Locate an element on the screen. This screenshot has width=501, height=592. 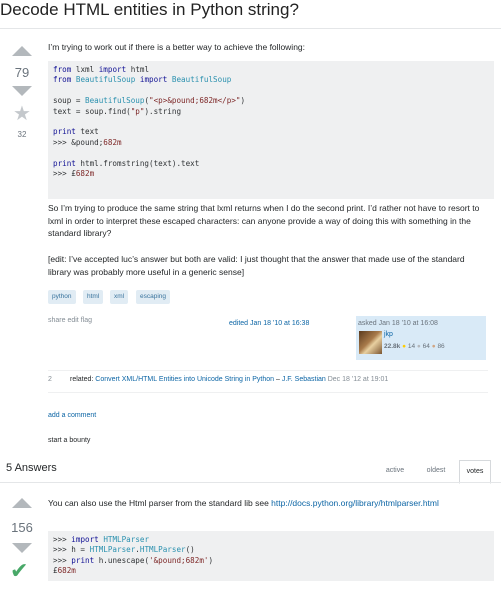
owner-name: jkp is located at coordinates (388, 334).